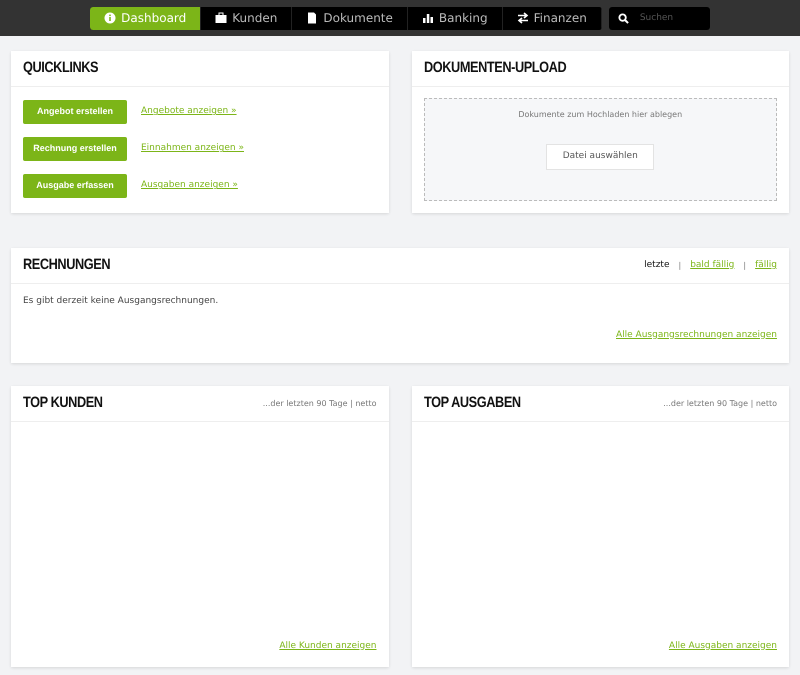  What do you see at coordinates (327, 645) in the screenshot?
I see `link: Alle Kunden anzeigen` at bounding box center [327, 645].